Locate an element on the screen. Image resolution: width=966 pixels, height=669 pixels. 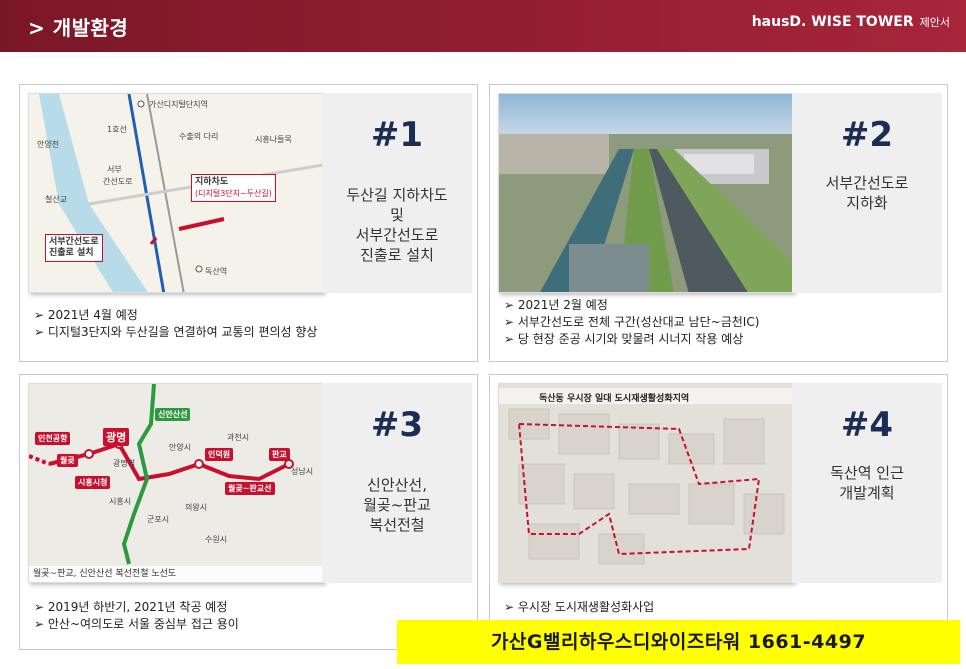
card-bullets: 2021년 4월 예정 디지털3단지와 두산길을 연결하여 교통의 편의성 향상 is located at coordinates (176, 324).